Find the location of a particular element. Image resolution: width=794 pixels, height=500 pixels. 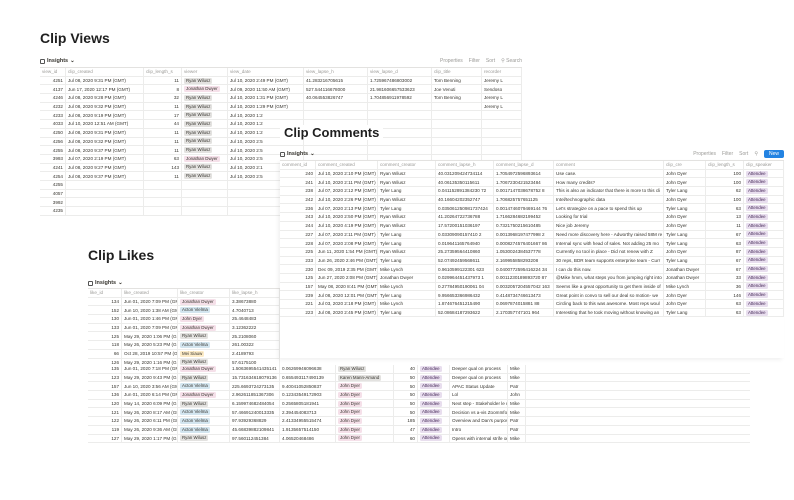

table-cell: Jul 10, 2020 1:31 PM (GMT) is located at coordinates (266, 98).